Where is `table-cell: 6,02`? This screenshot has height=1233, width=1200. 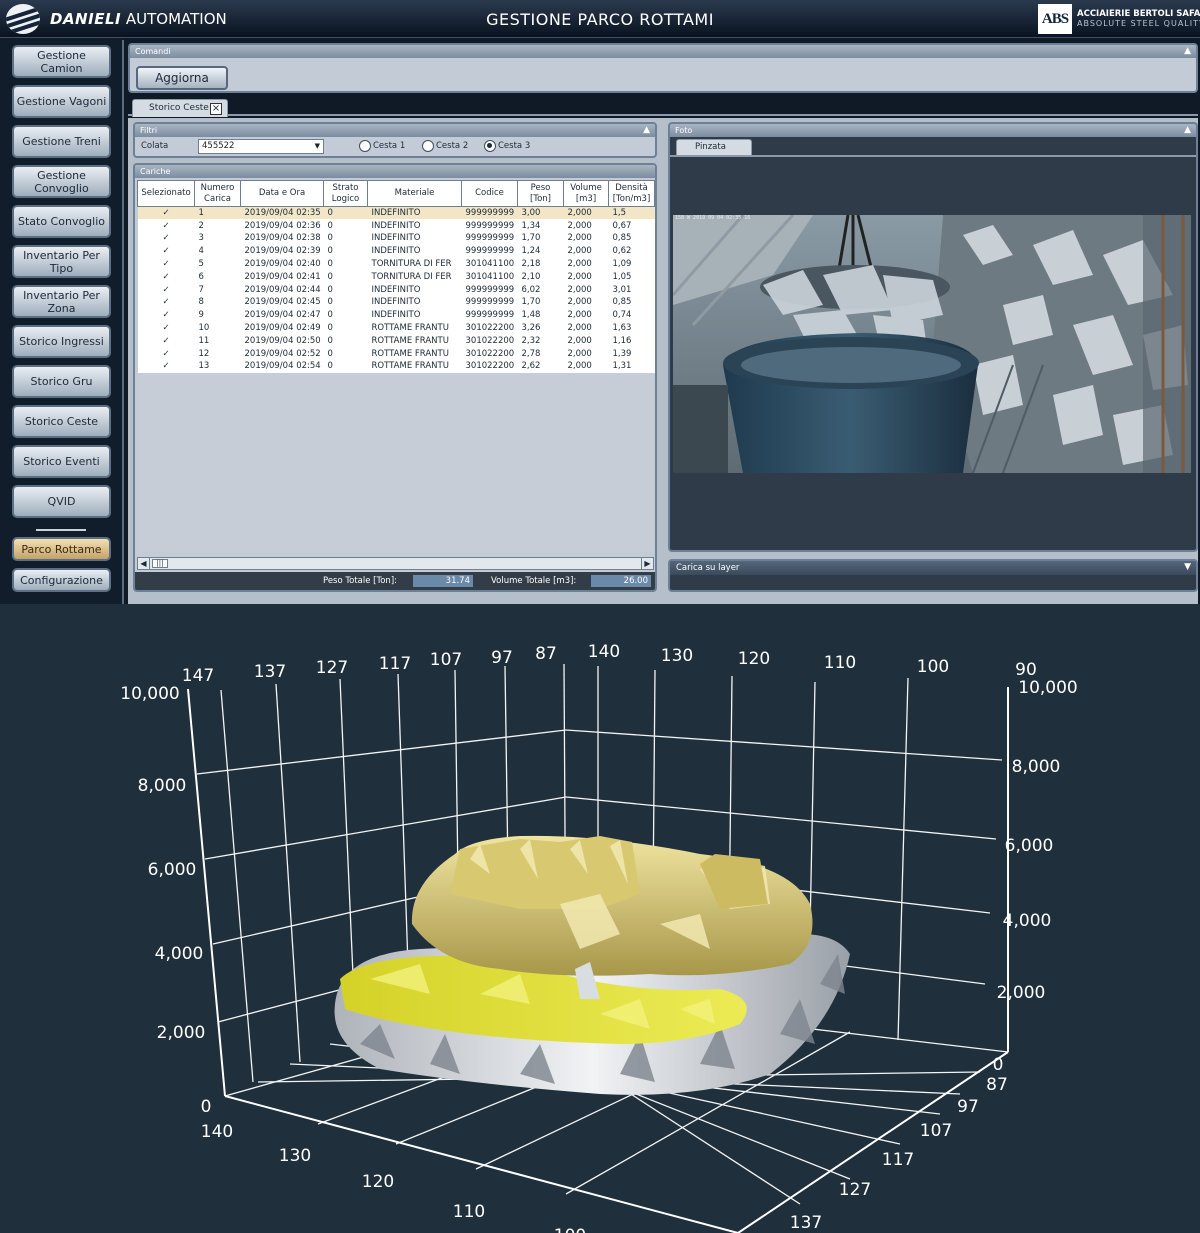 table-cell: 6,02 is located at coordinates (540, 290).